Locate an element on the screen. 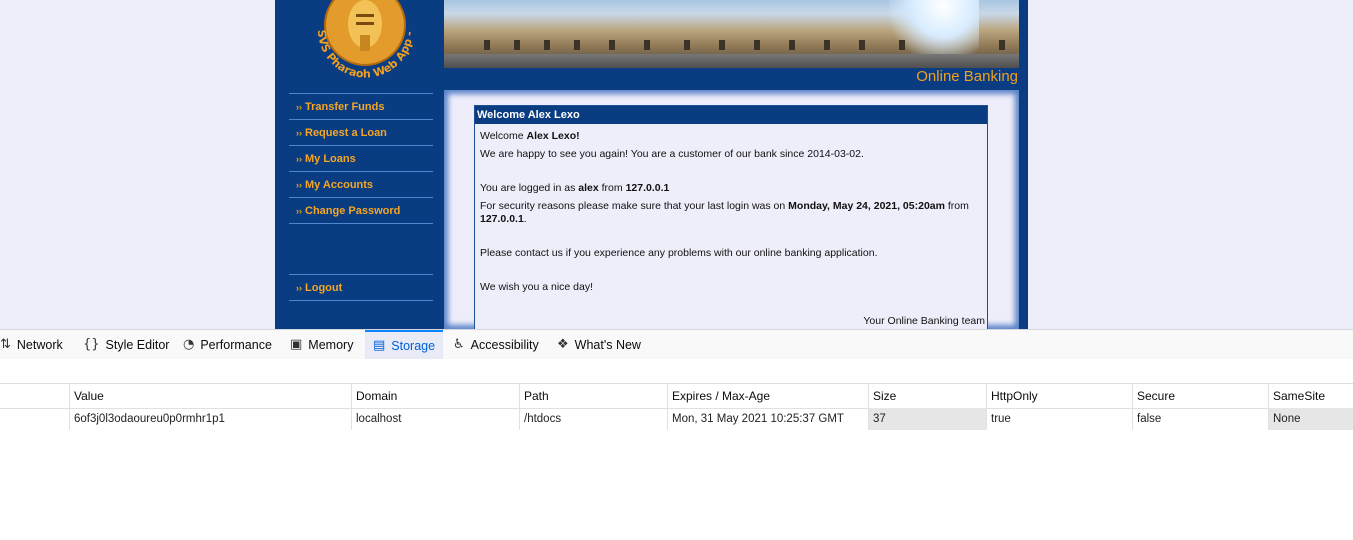 This screenshot has width=1353, height=540. network-icon: ⇅ is located at coordinates (5, 344).